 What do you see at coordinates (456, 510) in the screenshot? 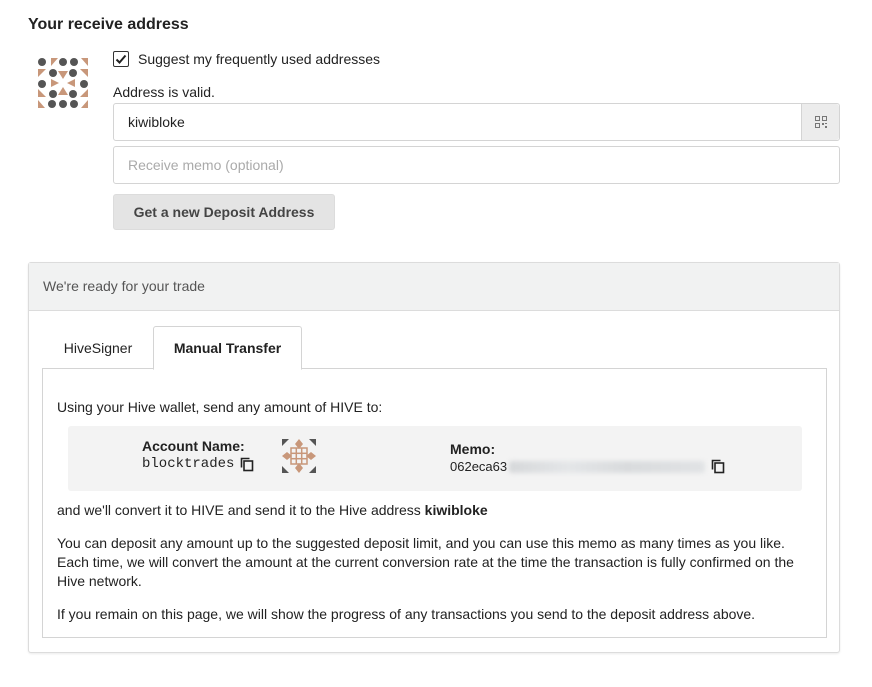
I see `convert-address: kiwibloke` at bounding box center [456, 510].